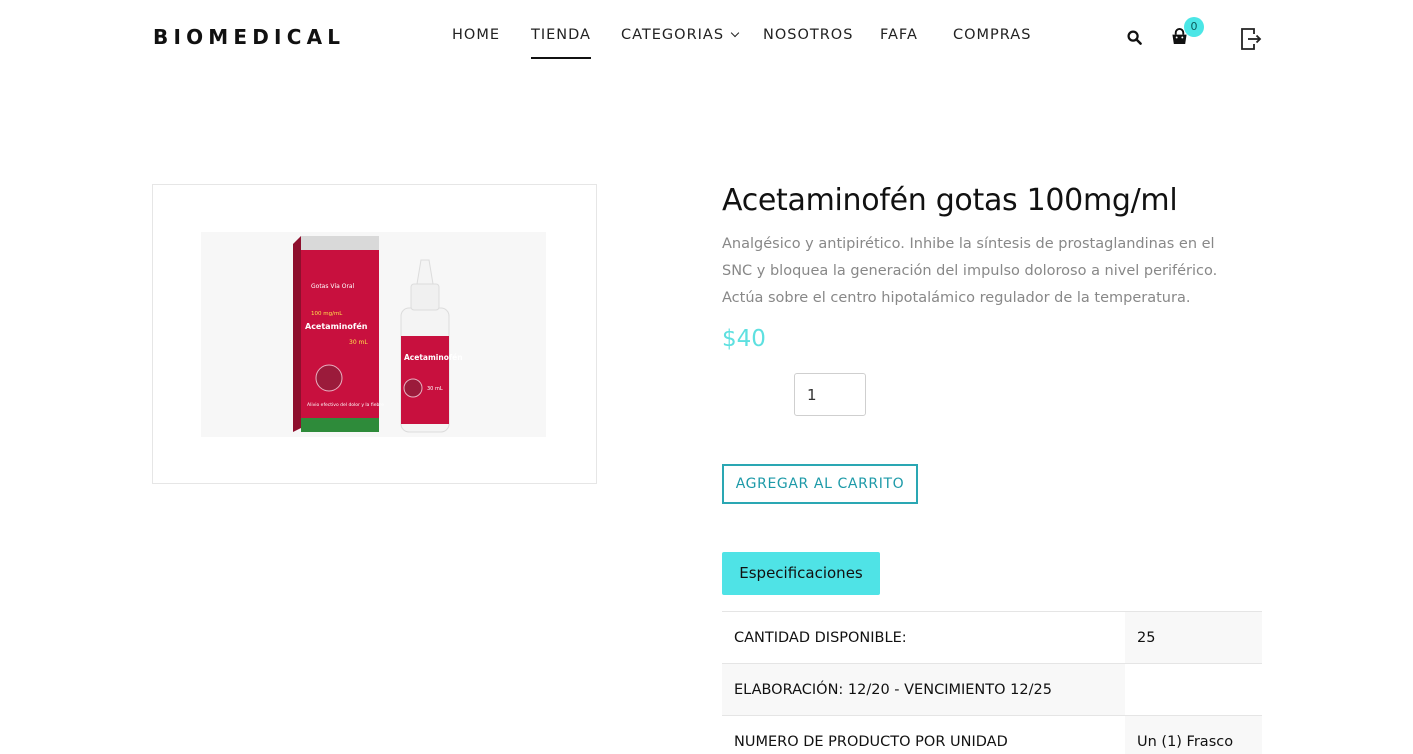  I want to click on spec-label: CANTIDAD DISPONIBLE:, so click(923, 637).